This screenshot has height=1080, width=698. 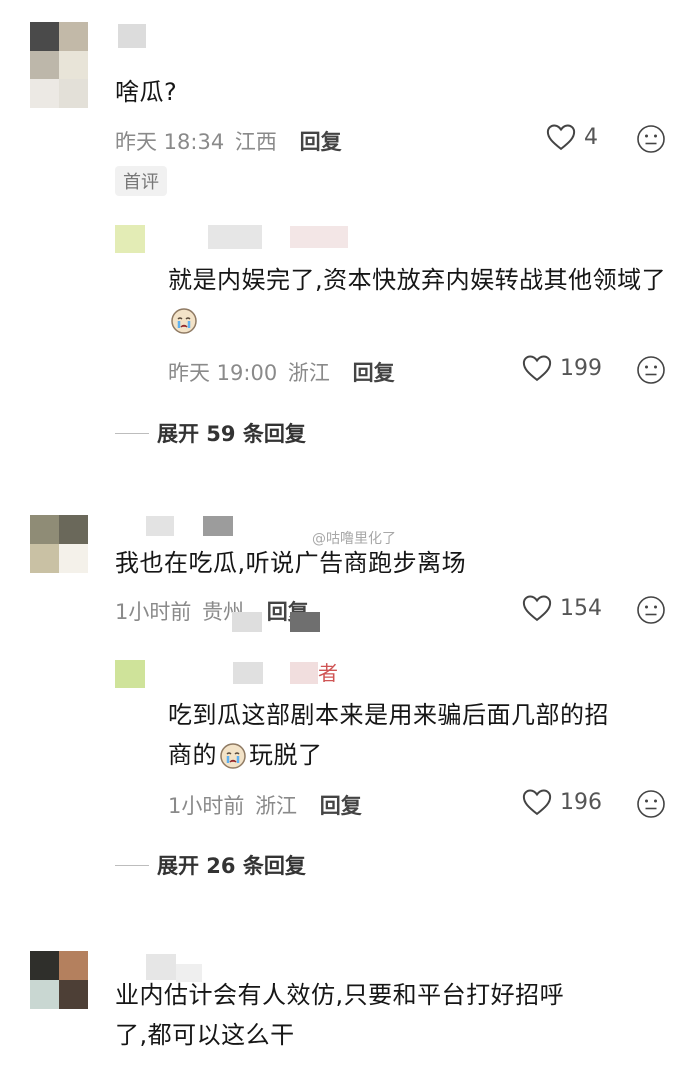 What do you see at coordinates (291, 563) in the screenshot?
I see `comment-text: 我也在吃瓜,听说广告商跑步离场` at bounding box center [291, 563].